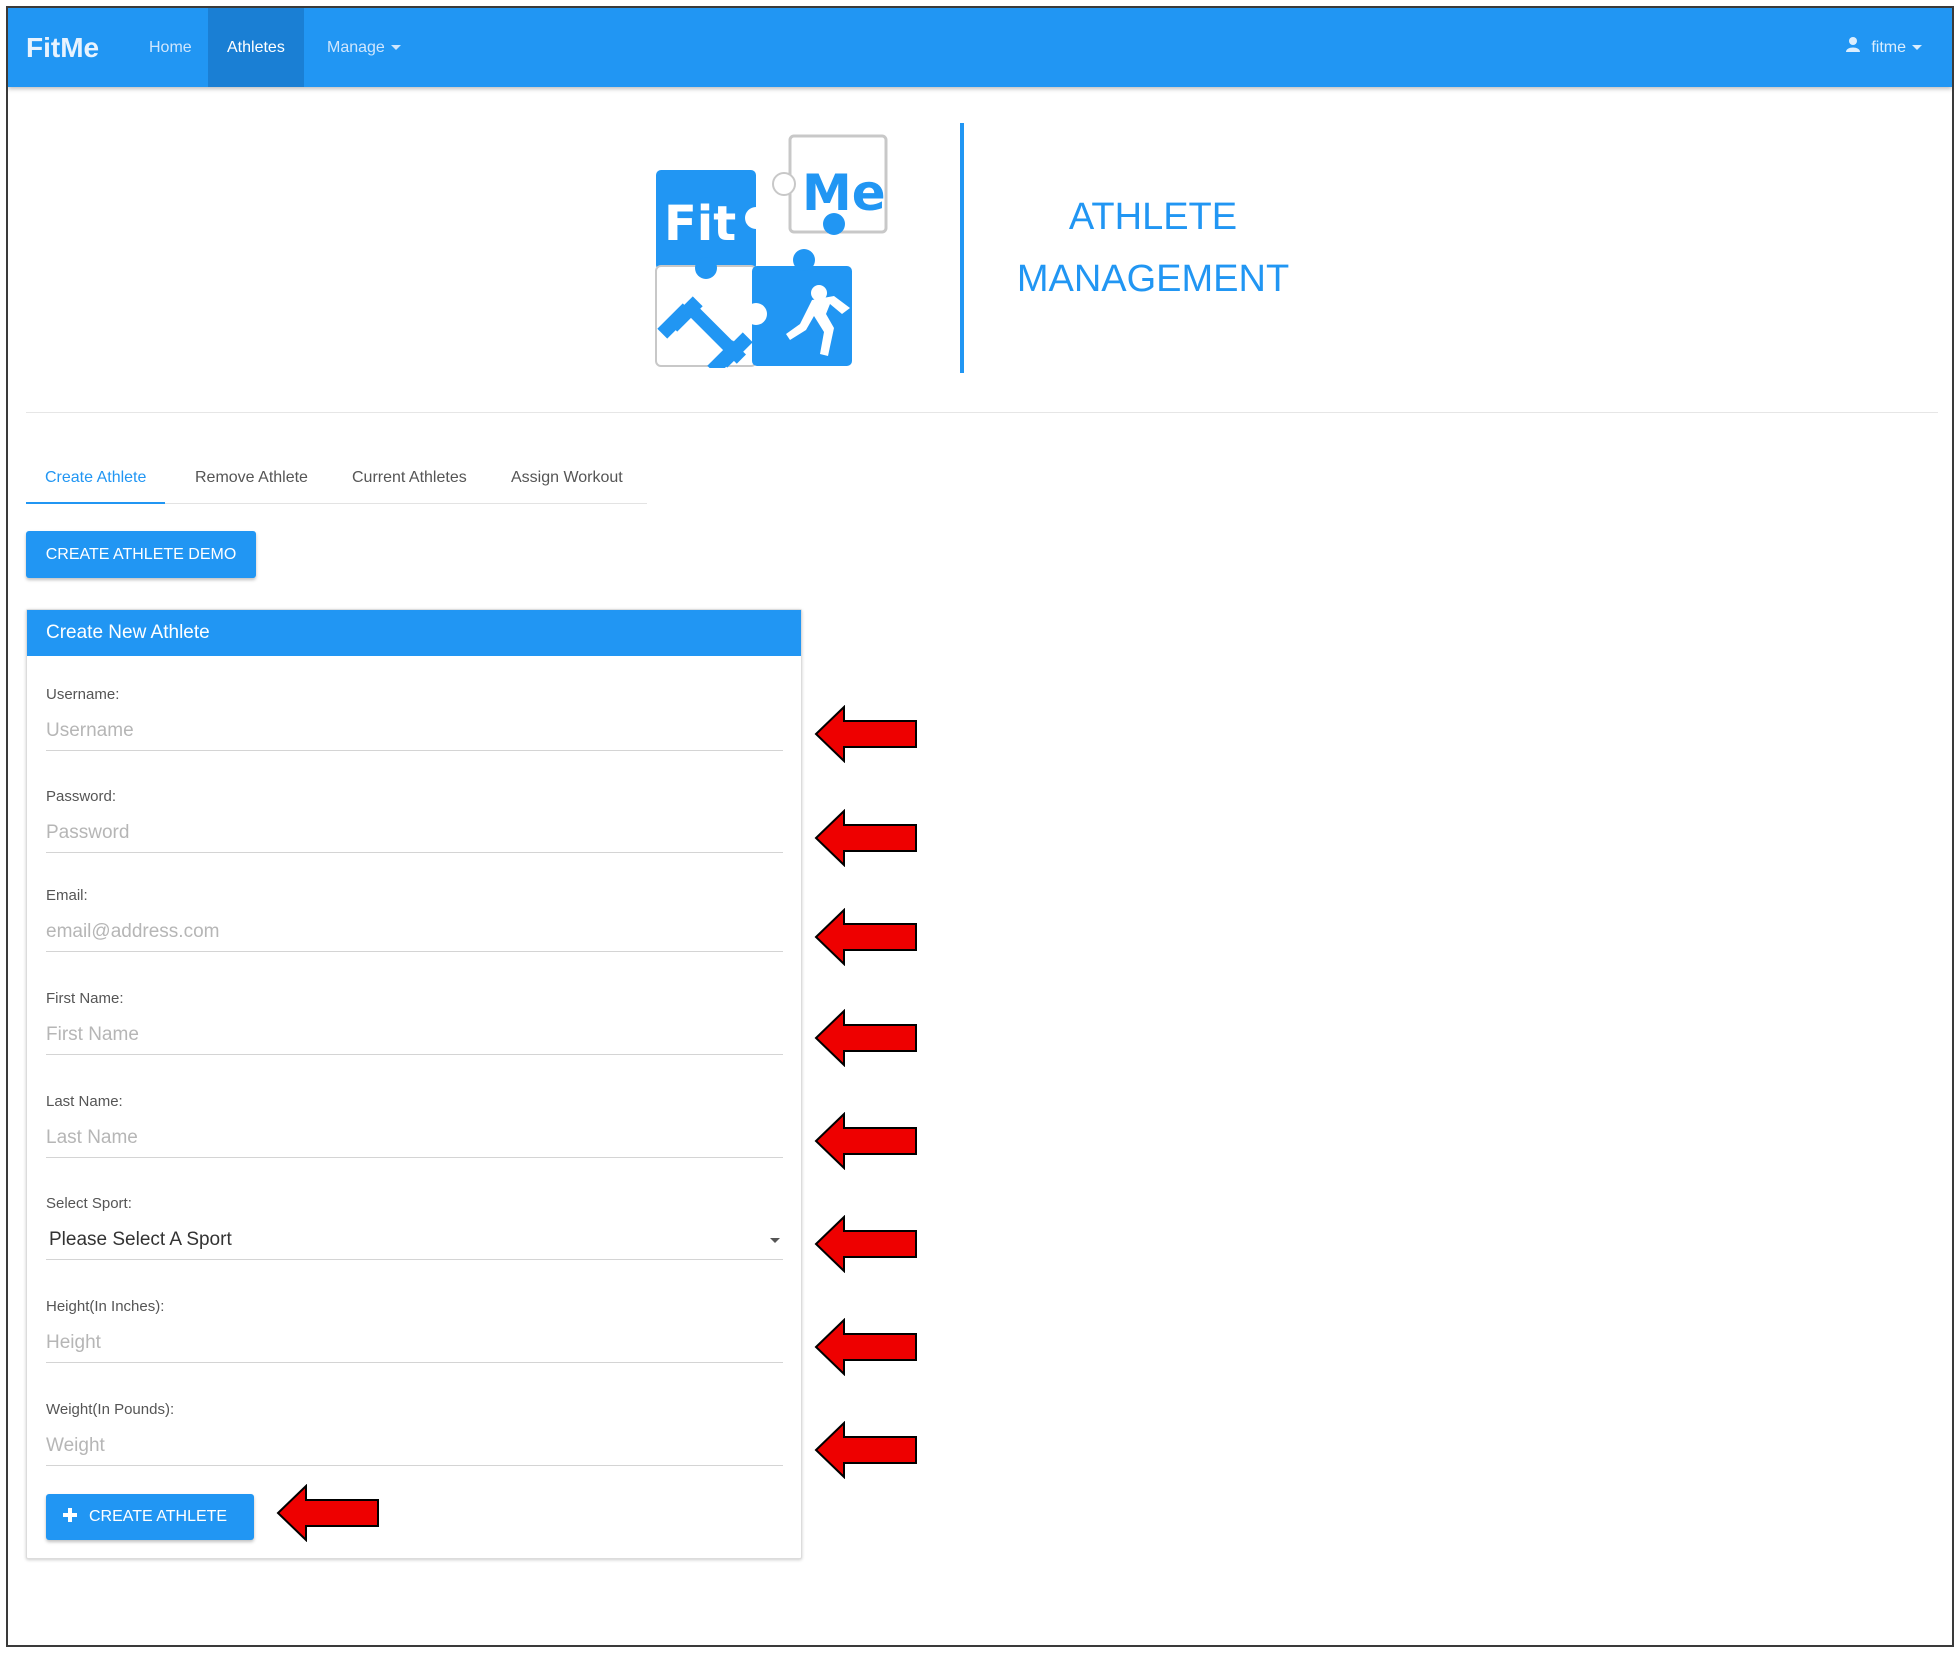  What do you see at coordinates (256, 47) in the screenshot?
I see `nav-athletes: Athletes` at bounding box center [256, 47].